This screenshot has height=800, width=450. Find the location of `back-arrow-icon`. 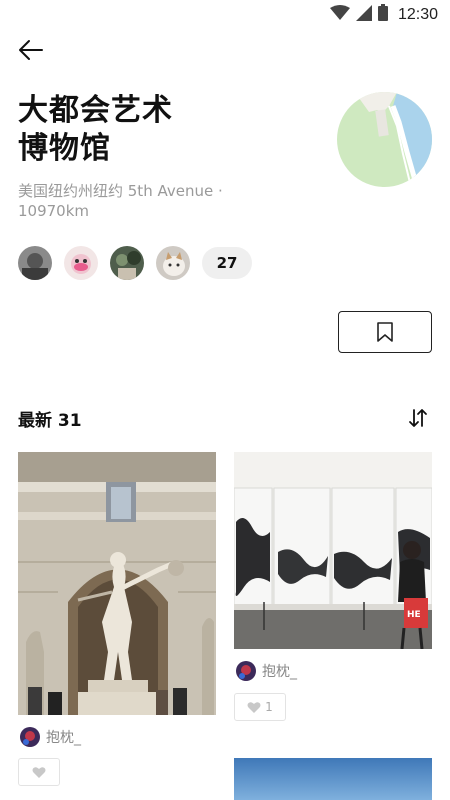

back-arrow-icon is located at coordinates (31, 50).